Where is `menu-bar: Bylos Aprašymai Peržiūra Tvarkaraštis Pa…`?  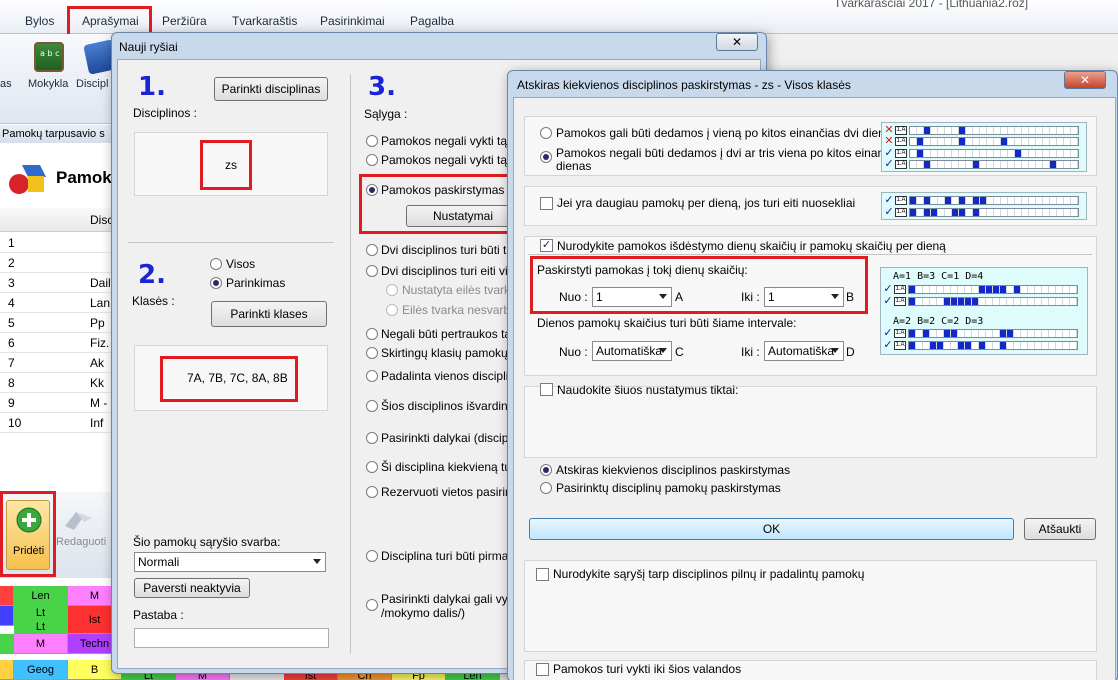 menu-bar: Bylos Aprašymai Peržiūra Tvarkaraštis Pa… is located at coordinates (559, 17).